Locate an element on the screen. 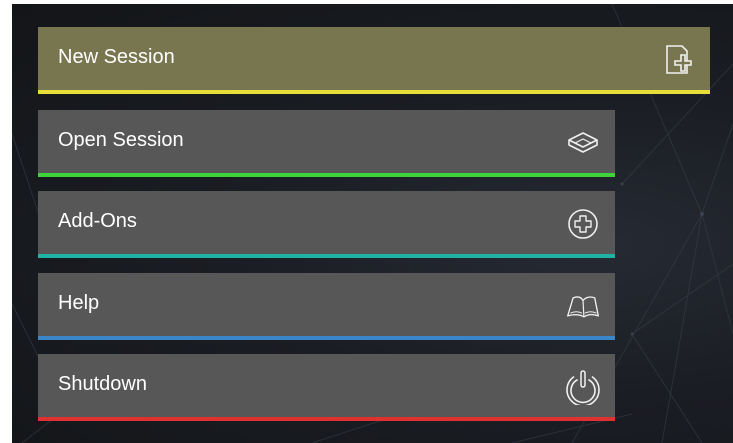 Image resolution: width=733 pixels, height=443 pixels. menu-item-label: Help is located at coordinates (79, 303).